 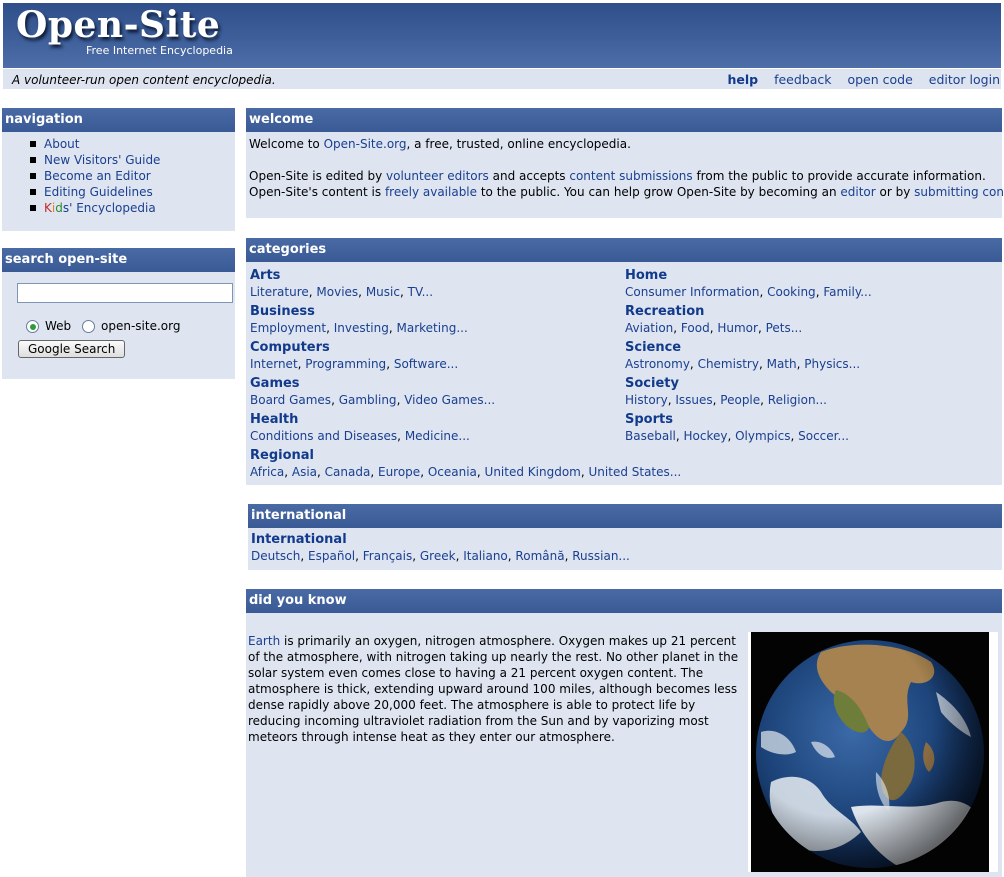 I want to click on site-logo: Open-Site, so click(x=118, y=25).